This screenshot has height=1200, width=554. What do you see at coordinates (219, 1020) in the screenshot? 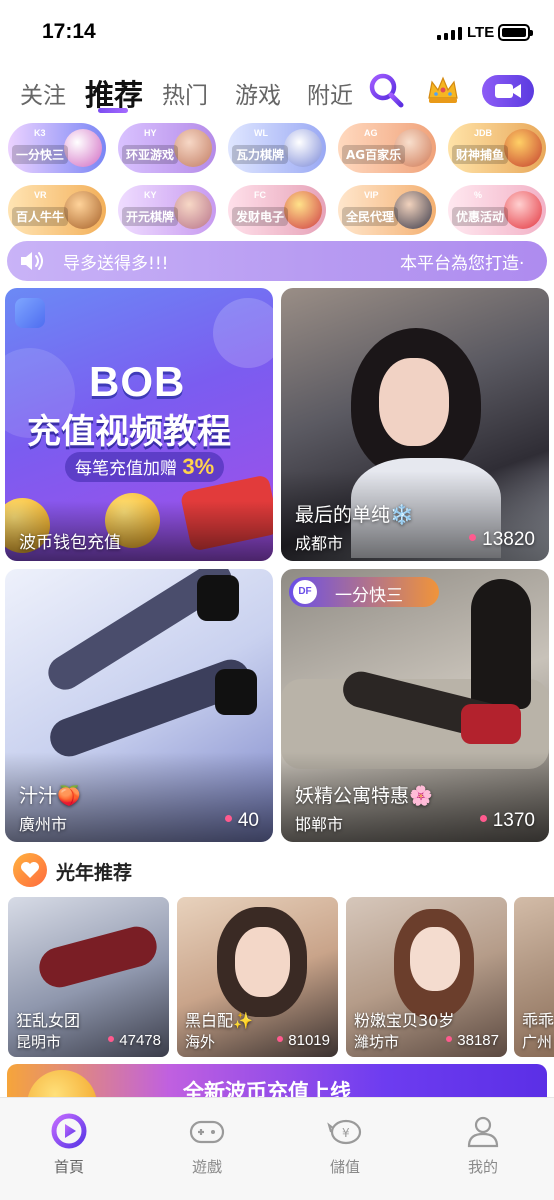
I see `card-title: 黑白配✨` at bounding box center [219, 1020].